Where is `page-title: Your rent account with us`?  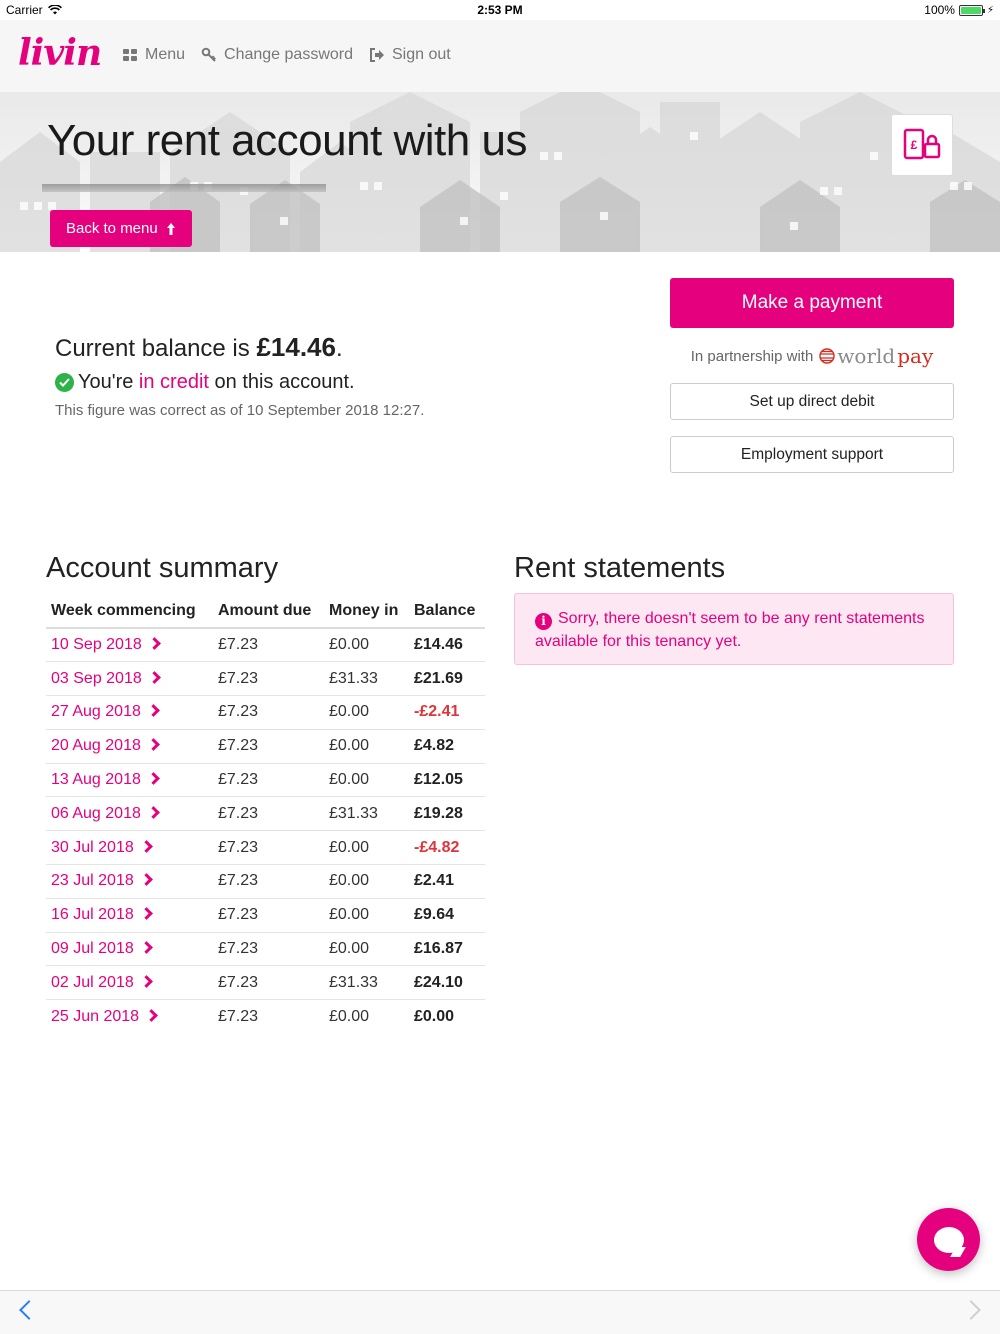 page-title: Your rent account with us is located at coordinates (287, 140).